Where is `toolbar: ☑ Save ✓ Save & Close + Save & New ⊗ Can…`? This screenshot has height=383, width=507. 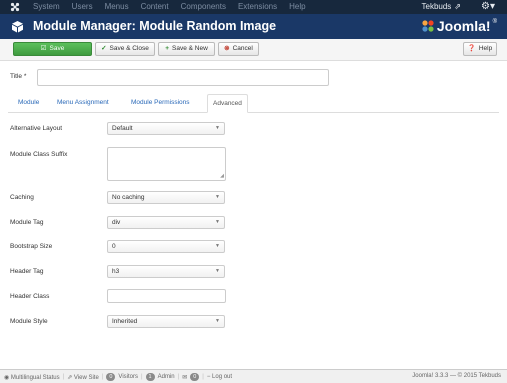 toolbar: ☑ Save ✓ Save & Close + Save & New ⊗ Can… is located at coordinates (253, 50).